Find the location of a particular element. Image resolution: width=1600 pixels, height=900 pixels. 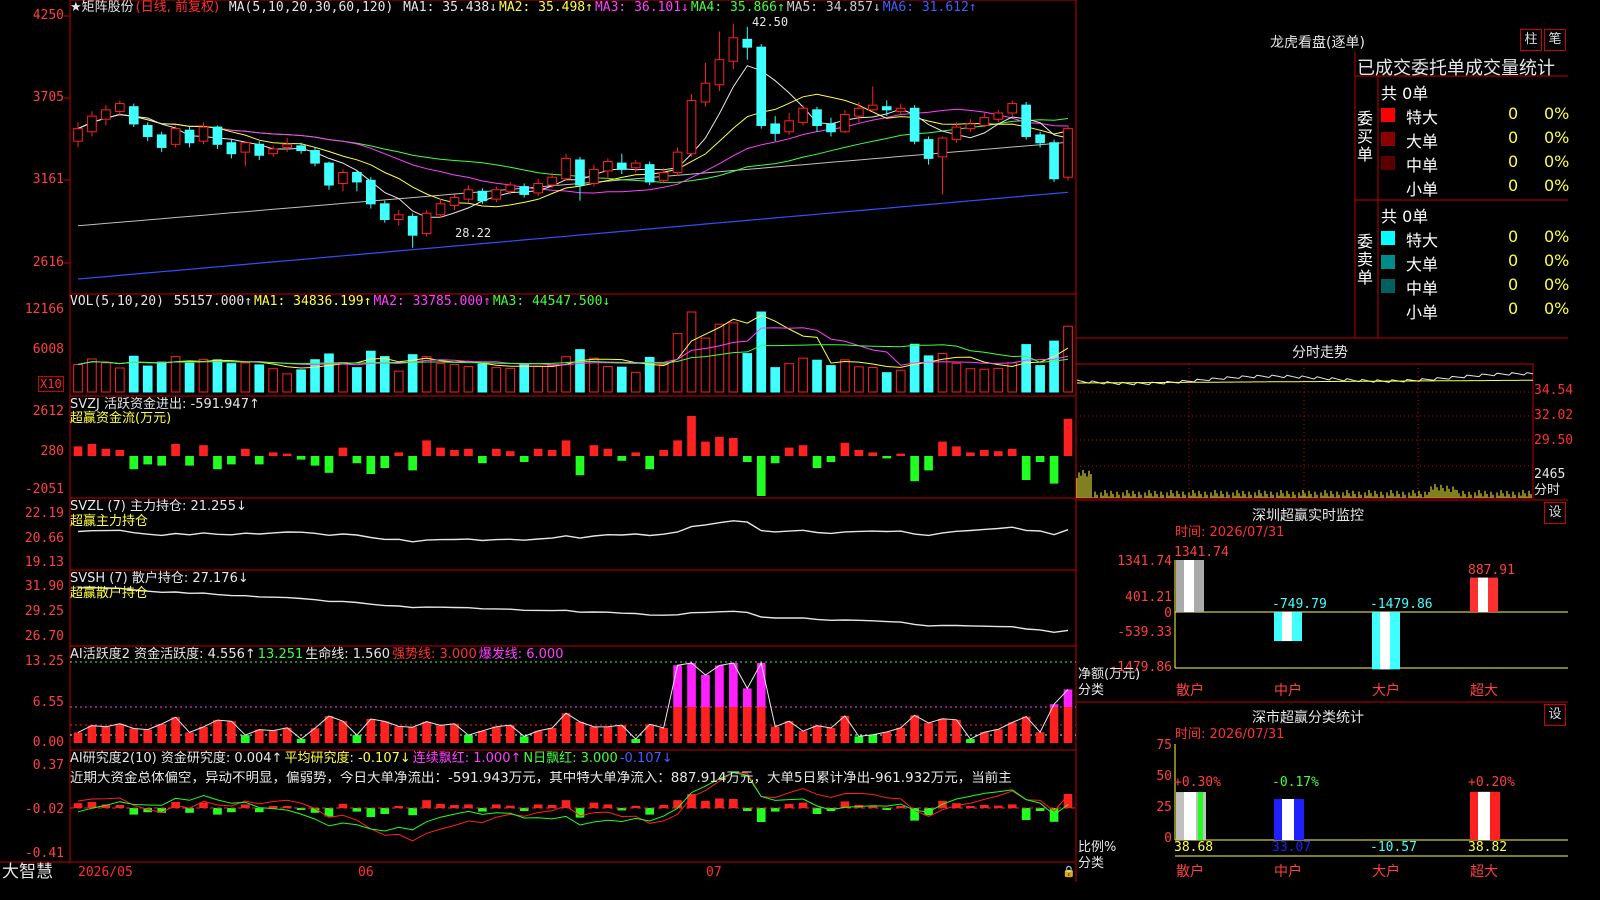

vol-unit: X10 is located at coordinates (51, 384).